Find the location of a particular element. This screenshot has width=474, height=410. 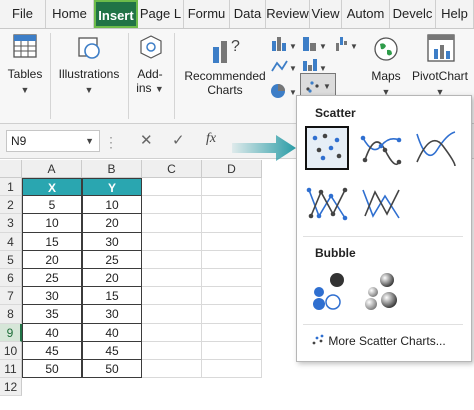

row-header-4: 4 is located at coordinates (11, 241).